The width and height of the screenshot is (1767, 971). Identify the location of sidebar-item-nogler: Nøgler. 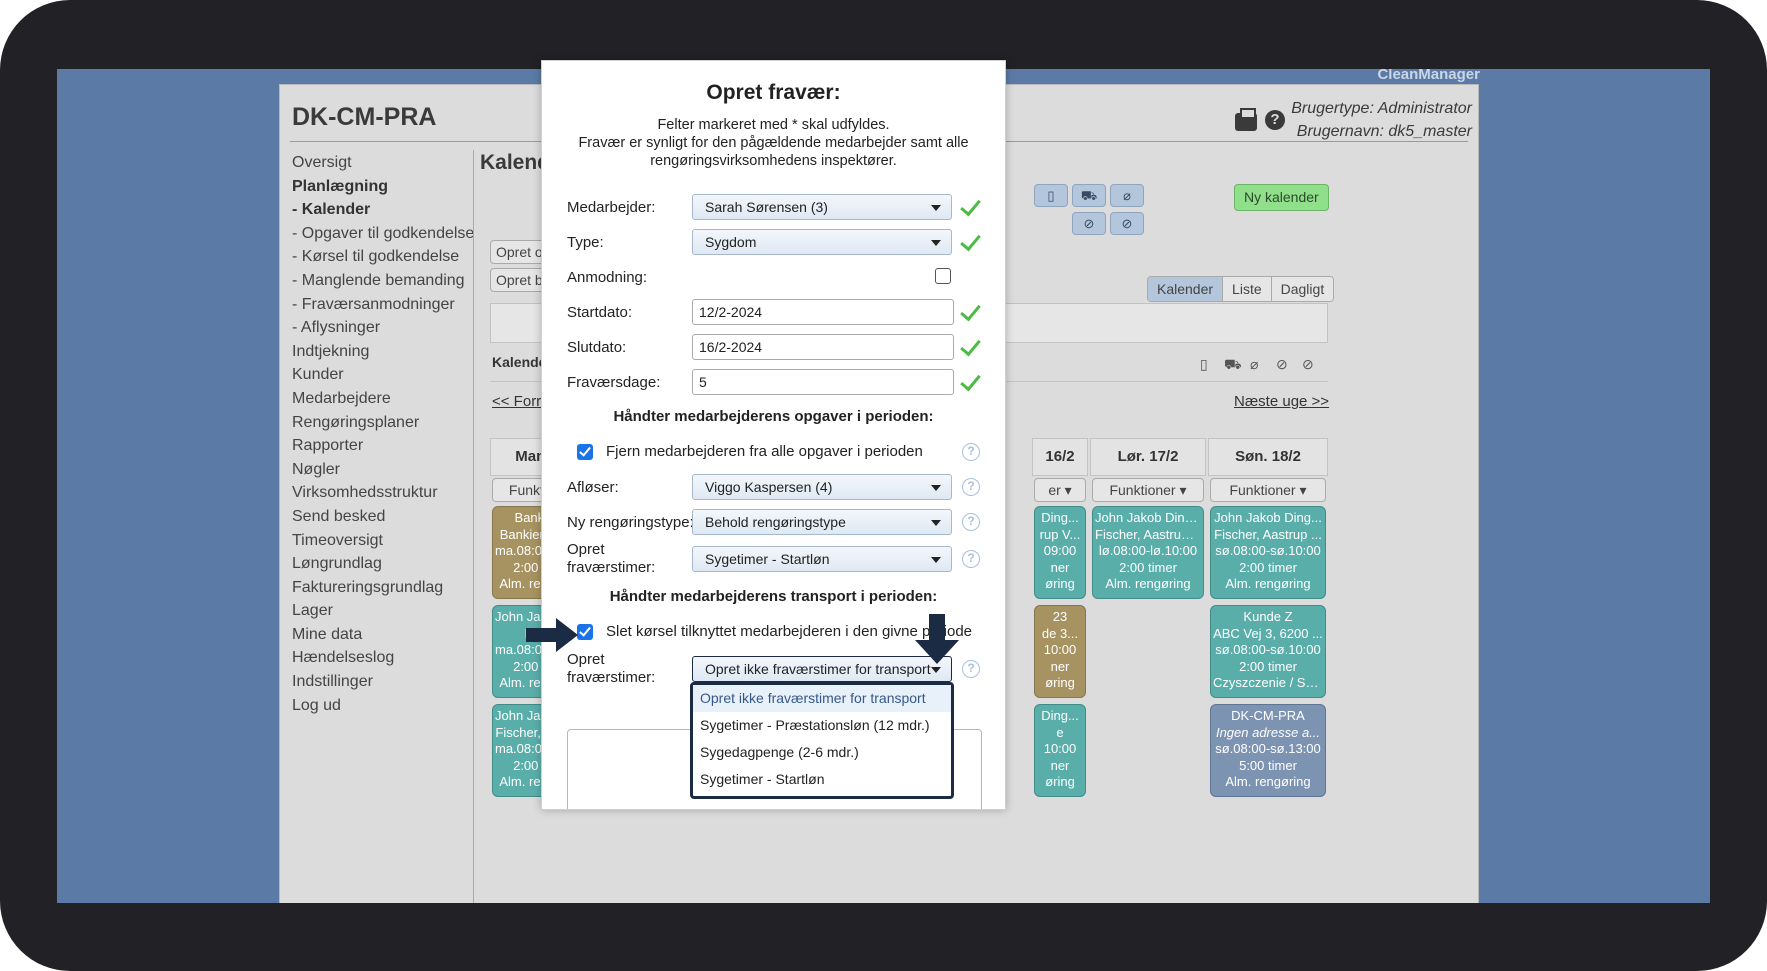
(382, 470).